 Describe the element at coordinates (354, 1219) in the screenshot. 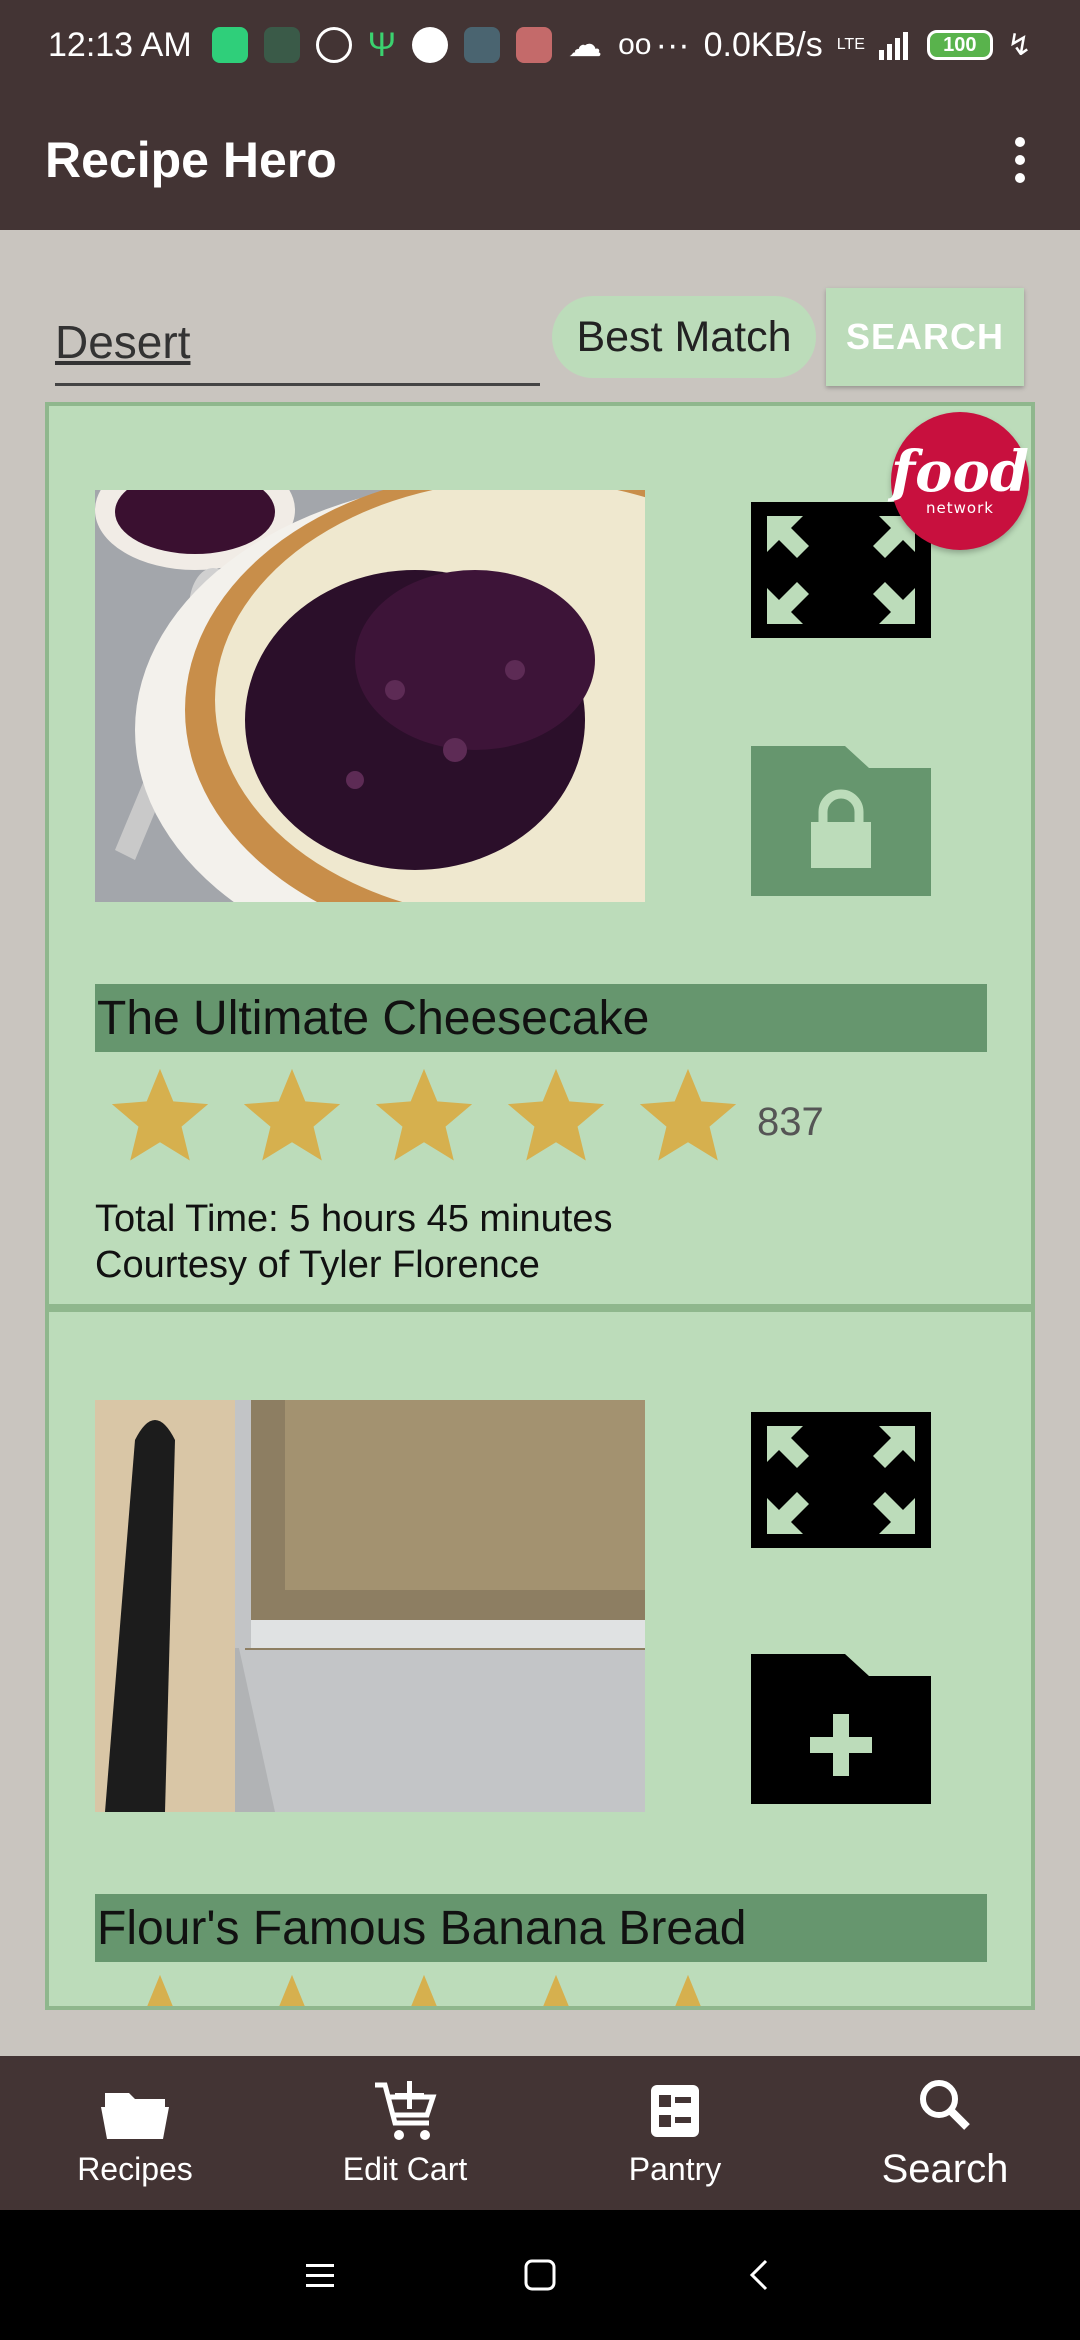

I see `total-time: Total Time: 5 hours 45 minutes` at that location.